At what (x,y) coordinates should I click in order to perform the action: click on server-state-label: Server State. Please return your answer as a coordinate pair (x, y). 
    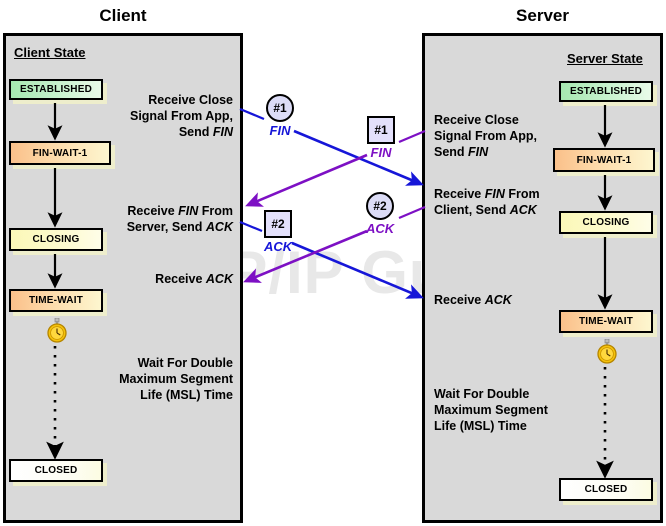
    Looking at the image, I should click on (605, 58).